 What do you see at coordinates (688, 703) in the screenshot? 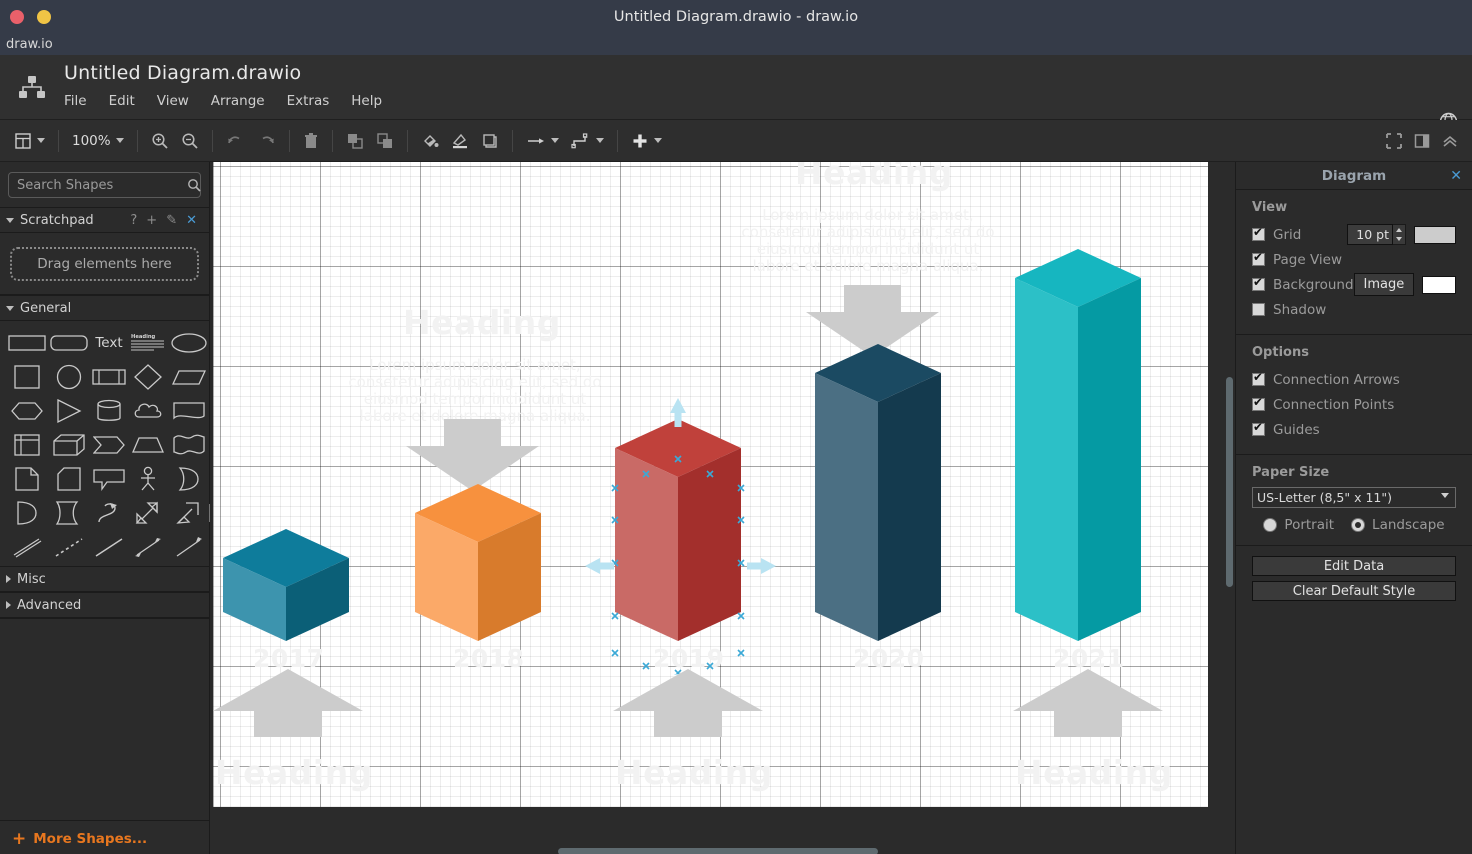
I see `up-arrow-bottom-center` at bounding box center [688, 703].